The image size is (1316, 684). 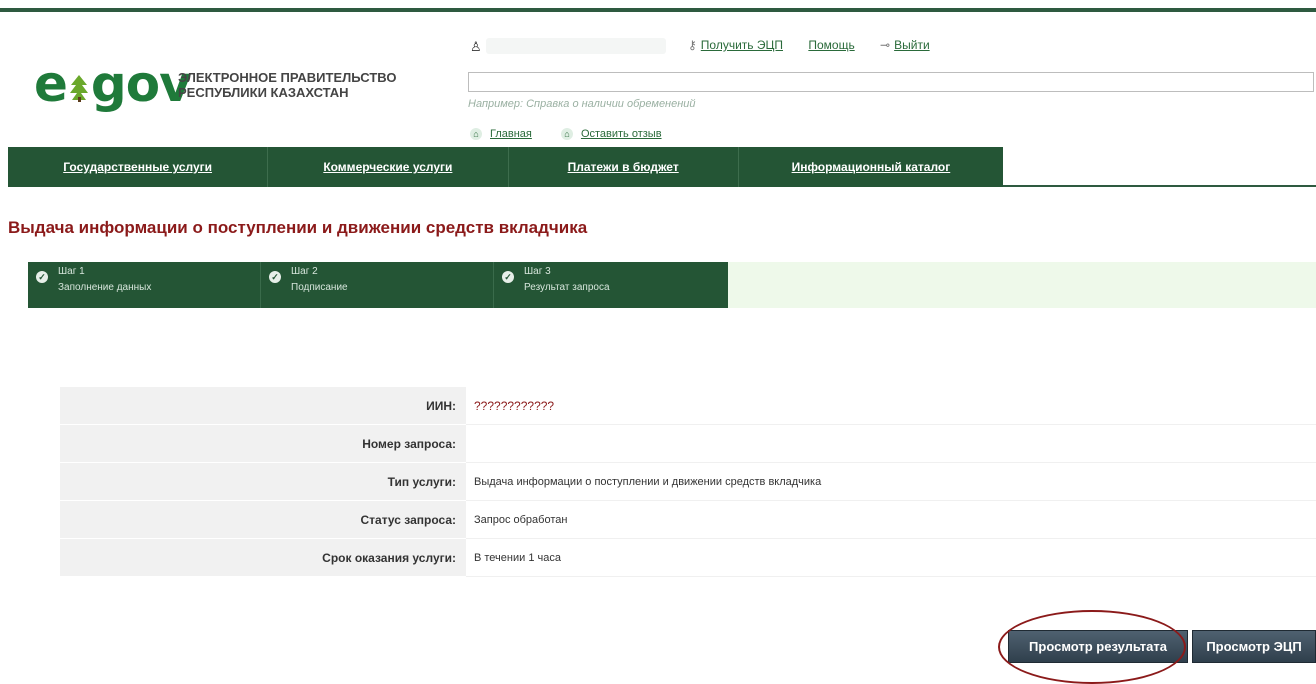 I want to click on step-2: ✓ Шаг 2 Подписание, so click(x=377, y=285).